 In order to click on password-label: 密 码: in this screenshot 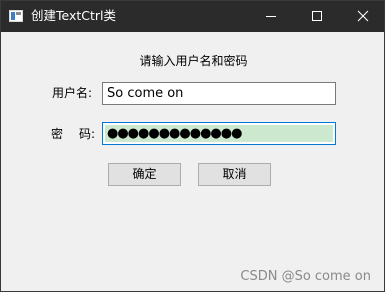, I will do `click(73, 133)`.